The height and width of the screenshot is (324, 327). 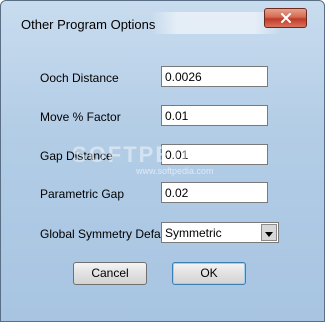 What do you see at coordinates (76, 156) in the screenshot?
I see `gap-distance-label: Gap Distance` at bounding box center [76, 156].